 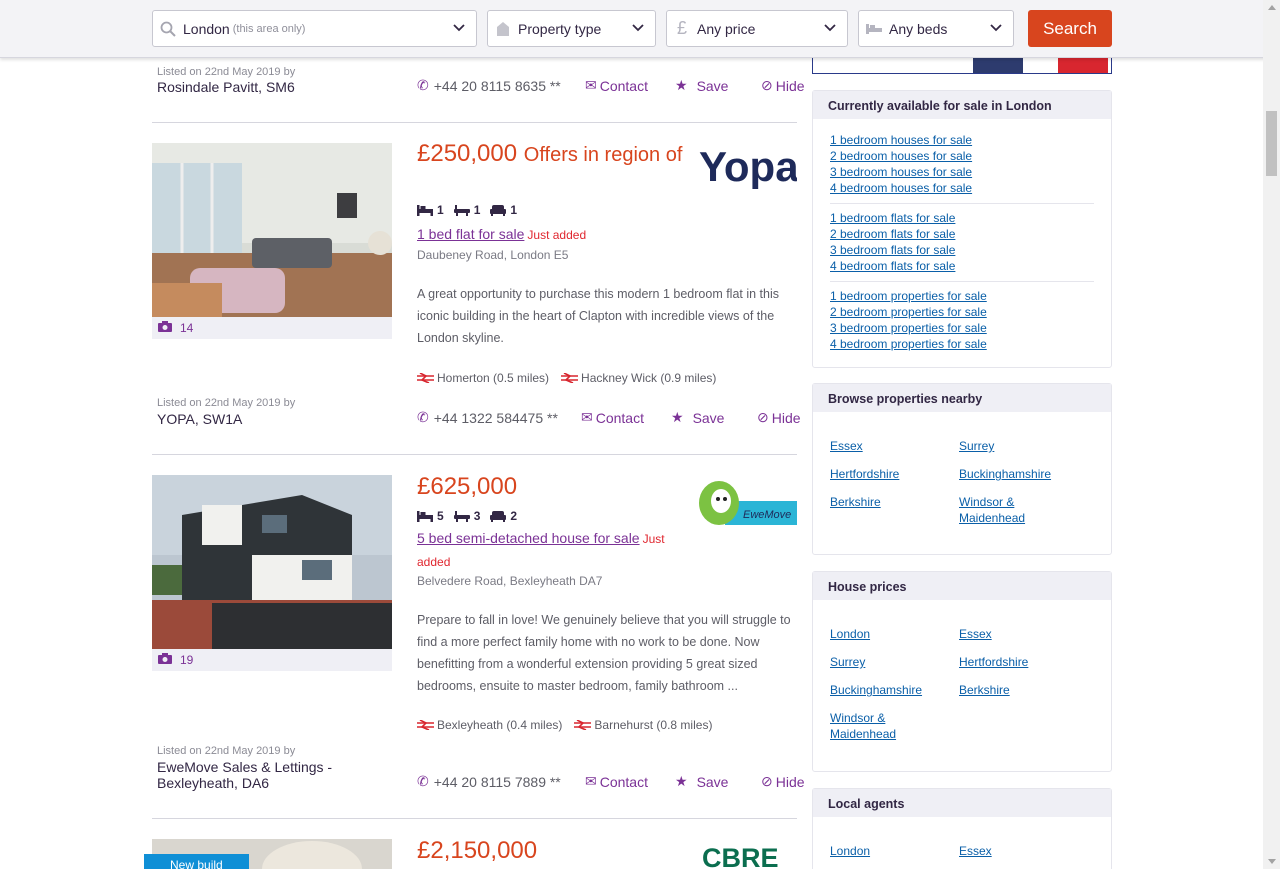 I want to click on sale-link: 4 bedroom houses for sale, so click(x=962, y=188).